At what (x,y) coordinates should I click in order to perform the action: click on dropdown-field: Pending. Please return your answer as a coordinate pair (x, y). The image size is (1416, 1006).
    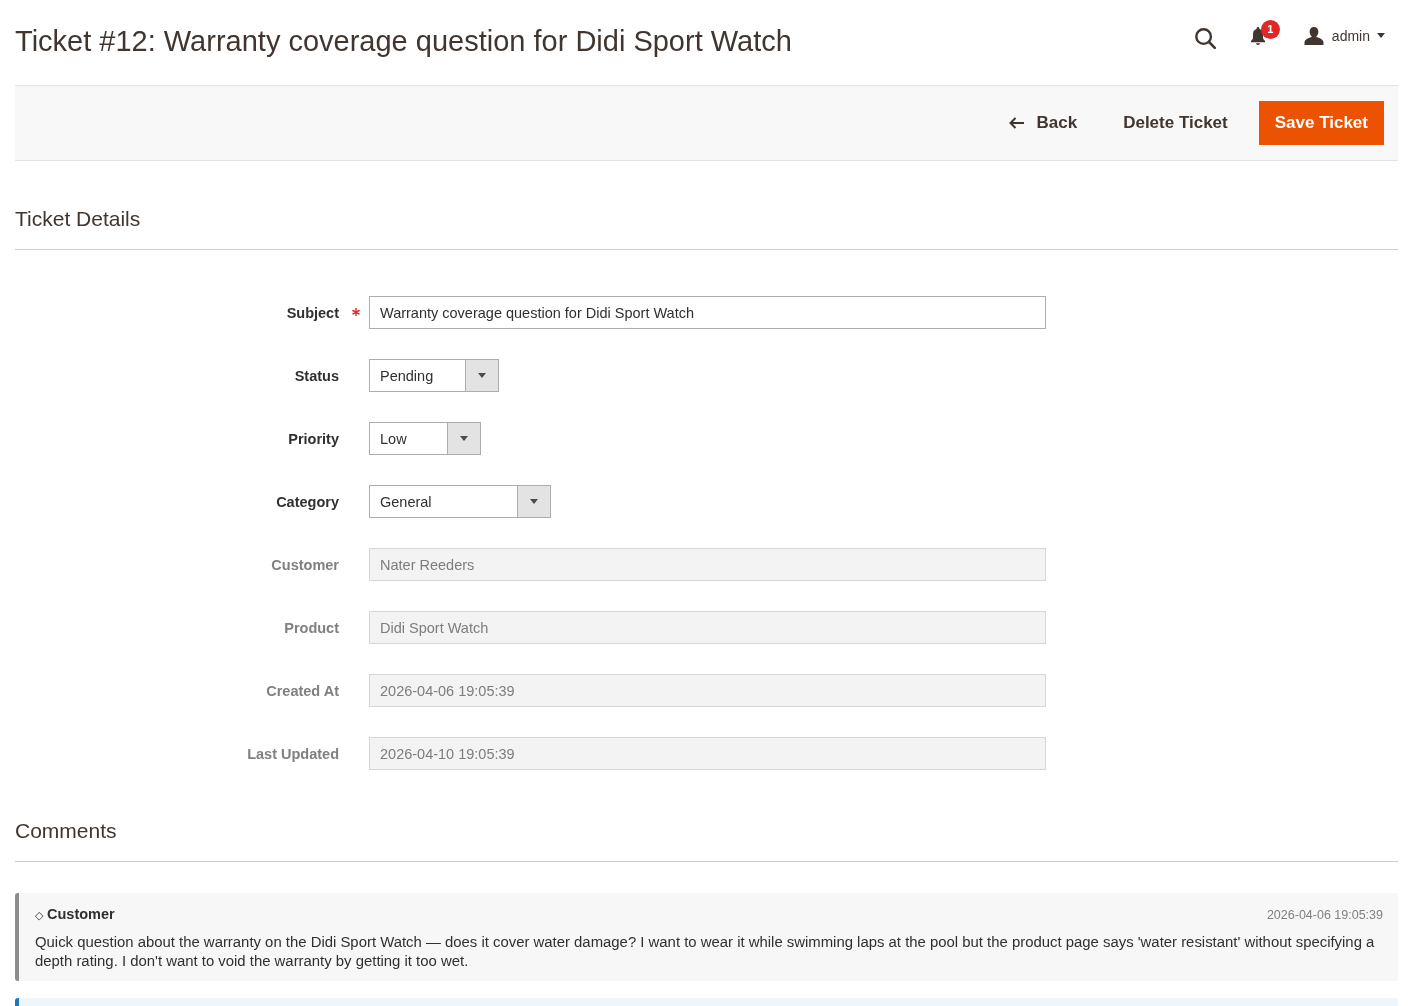
    Looking at the image, I should click on (434, 375).